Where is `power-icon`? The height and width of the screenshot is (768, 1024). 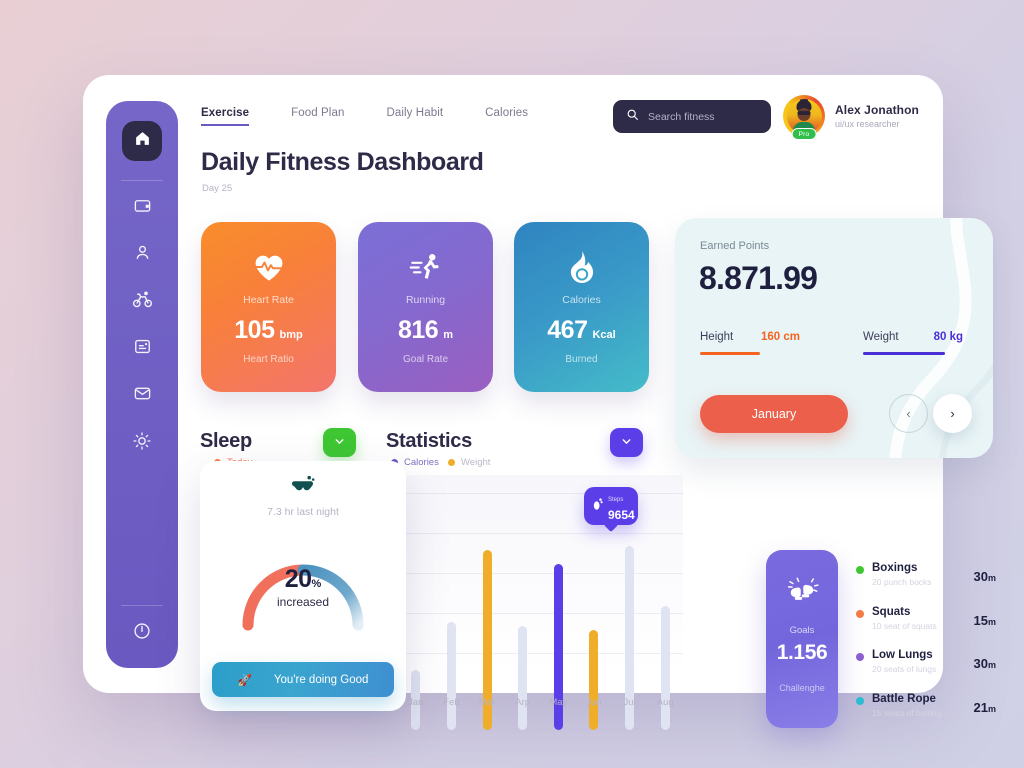
power-icon is located at coordinates (142, 633).